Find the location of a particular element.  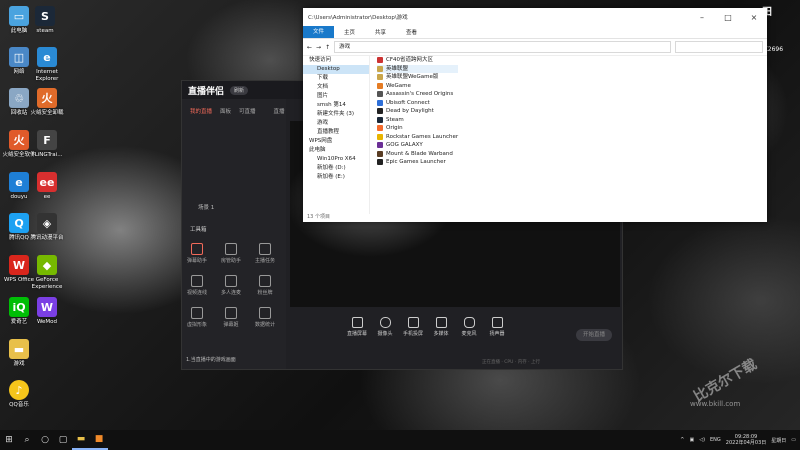

task-icon is located at coordinates (265, 249).